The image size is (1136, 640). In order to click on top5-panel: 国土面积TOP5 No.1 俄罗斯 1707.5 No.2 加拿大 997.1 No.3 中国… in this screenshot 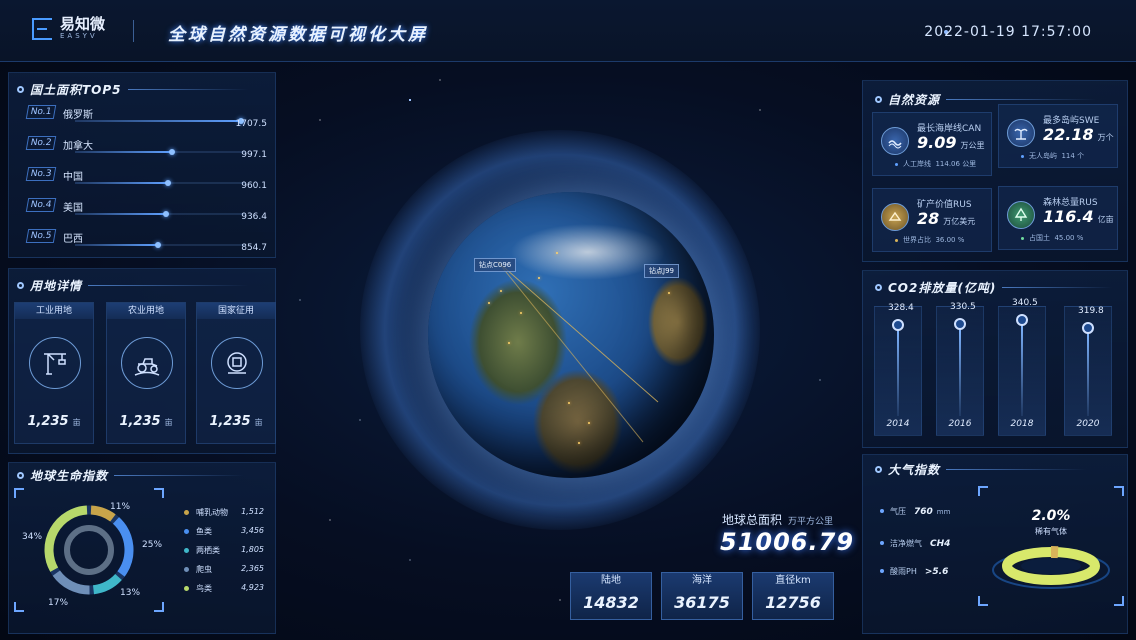, I will do `click(142, 165)`.